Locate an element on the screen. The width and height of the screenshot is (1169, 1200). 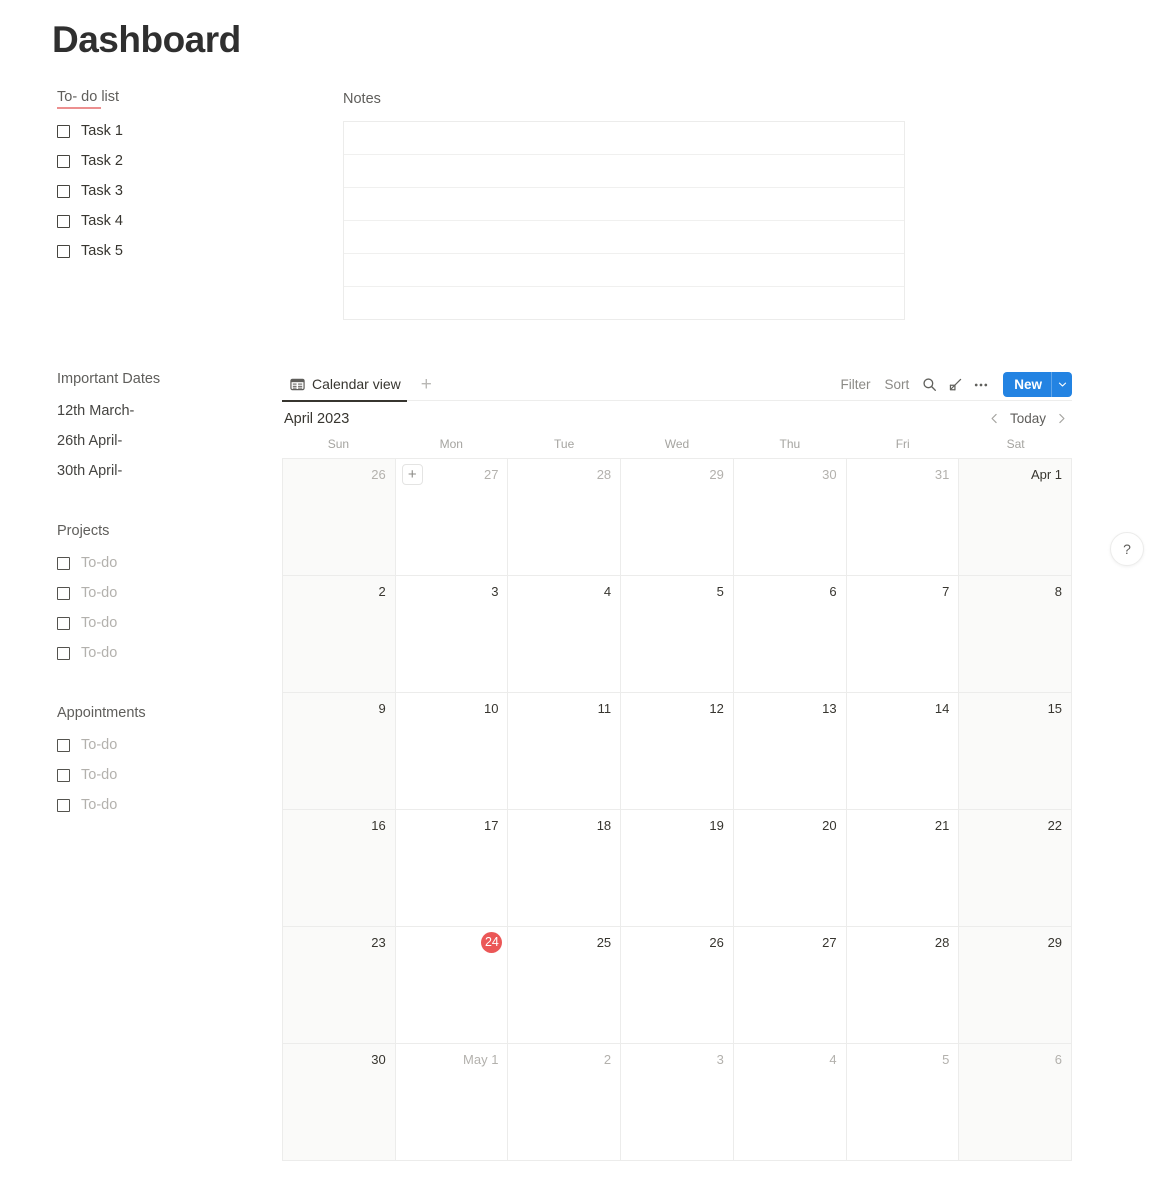
filter-button: Filter is located at coordinates (855, 384).